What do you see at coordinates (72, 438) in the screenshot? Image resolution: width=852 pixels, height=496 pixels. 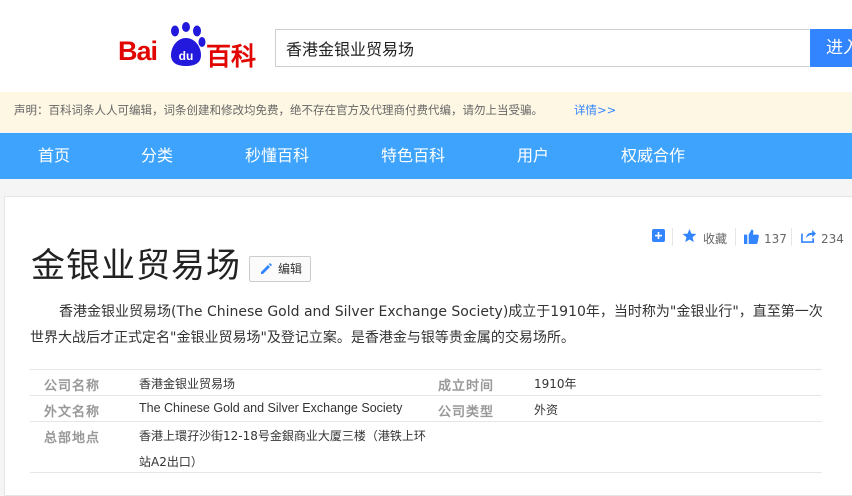 I see `info-label-headquarters: 总部地点` at bounding box center [72, 438].